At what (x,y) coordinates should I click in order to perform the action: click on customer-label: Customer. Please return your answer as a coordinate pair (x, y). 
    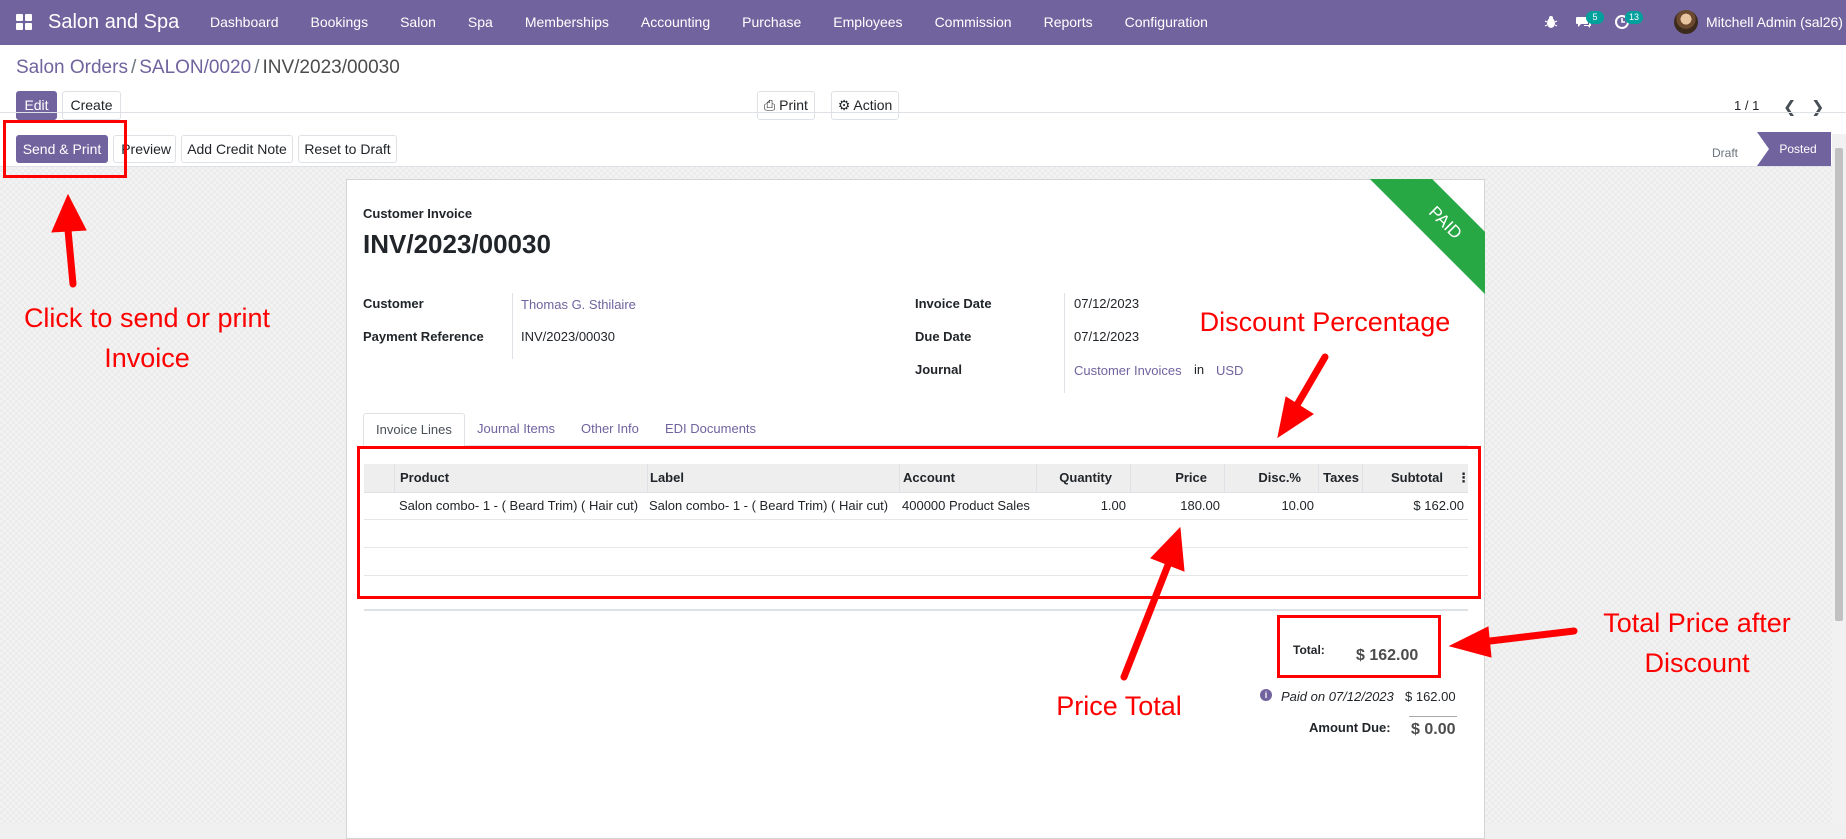
    Looking at the image, I should click on (393, 303).